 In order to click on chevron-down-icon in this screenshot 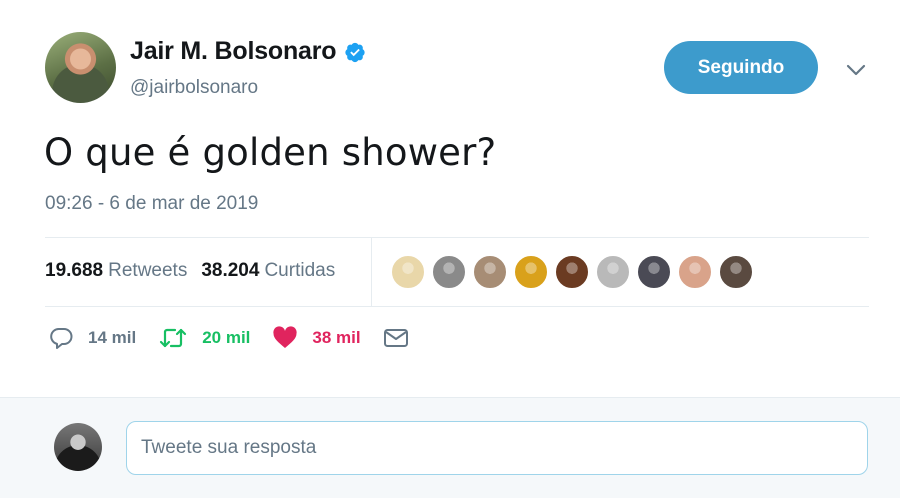, I will do `click(856, 70)`.